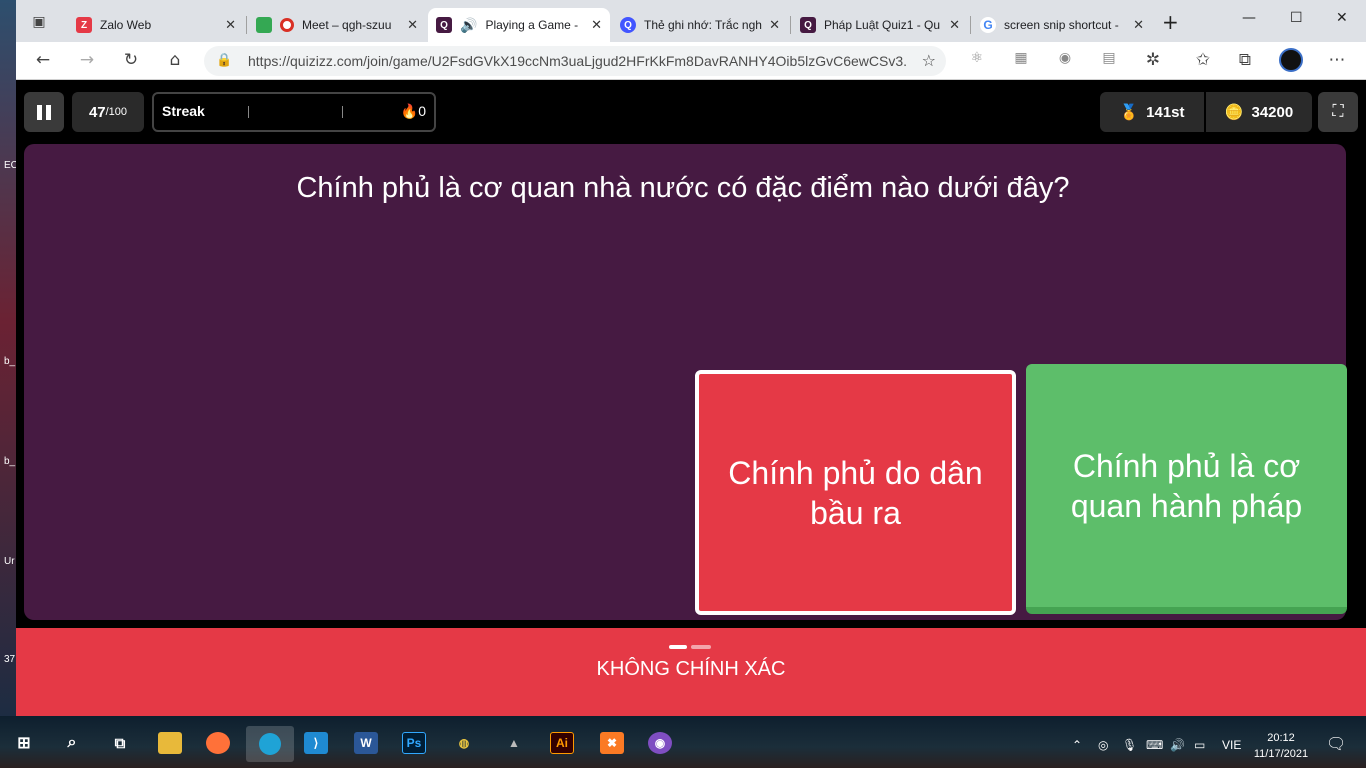 This screenshot has height=768, width=1366. I want to click on rank-value: 141st, so click(1165, 112).